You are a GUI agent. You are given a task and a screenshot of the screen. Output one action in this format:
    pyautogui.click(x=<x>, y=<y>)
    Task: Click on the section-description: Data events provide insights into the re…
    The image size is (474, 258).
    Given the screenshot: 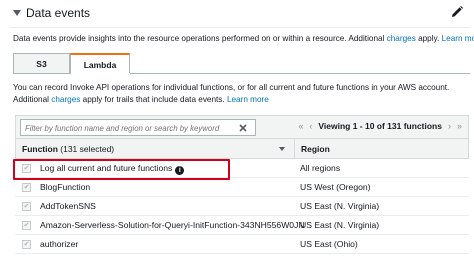 What is the action you would take?
    pyautogui.click(x=243, y=38)
    